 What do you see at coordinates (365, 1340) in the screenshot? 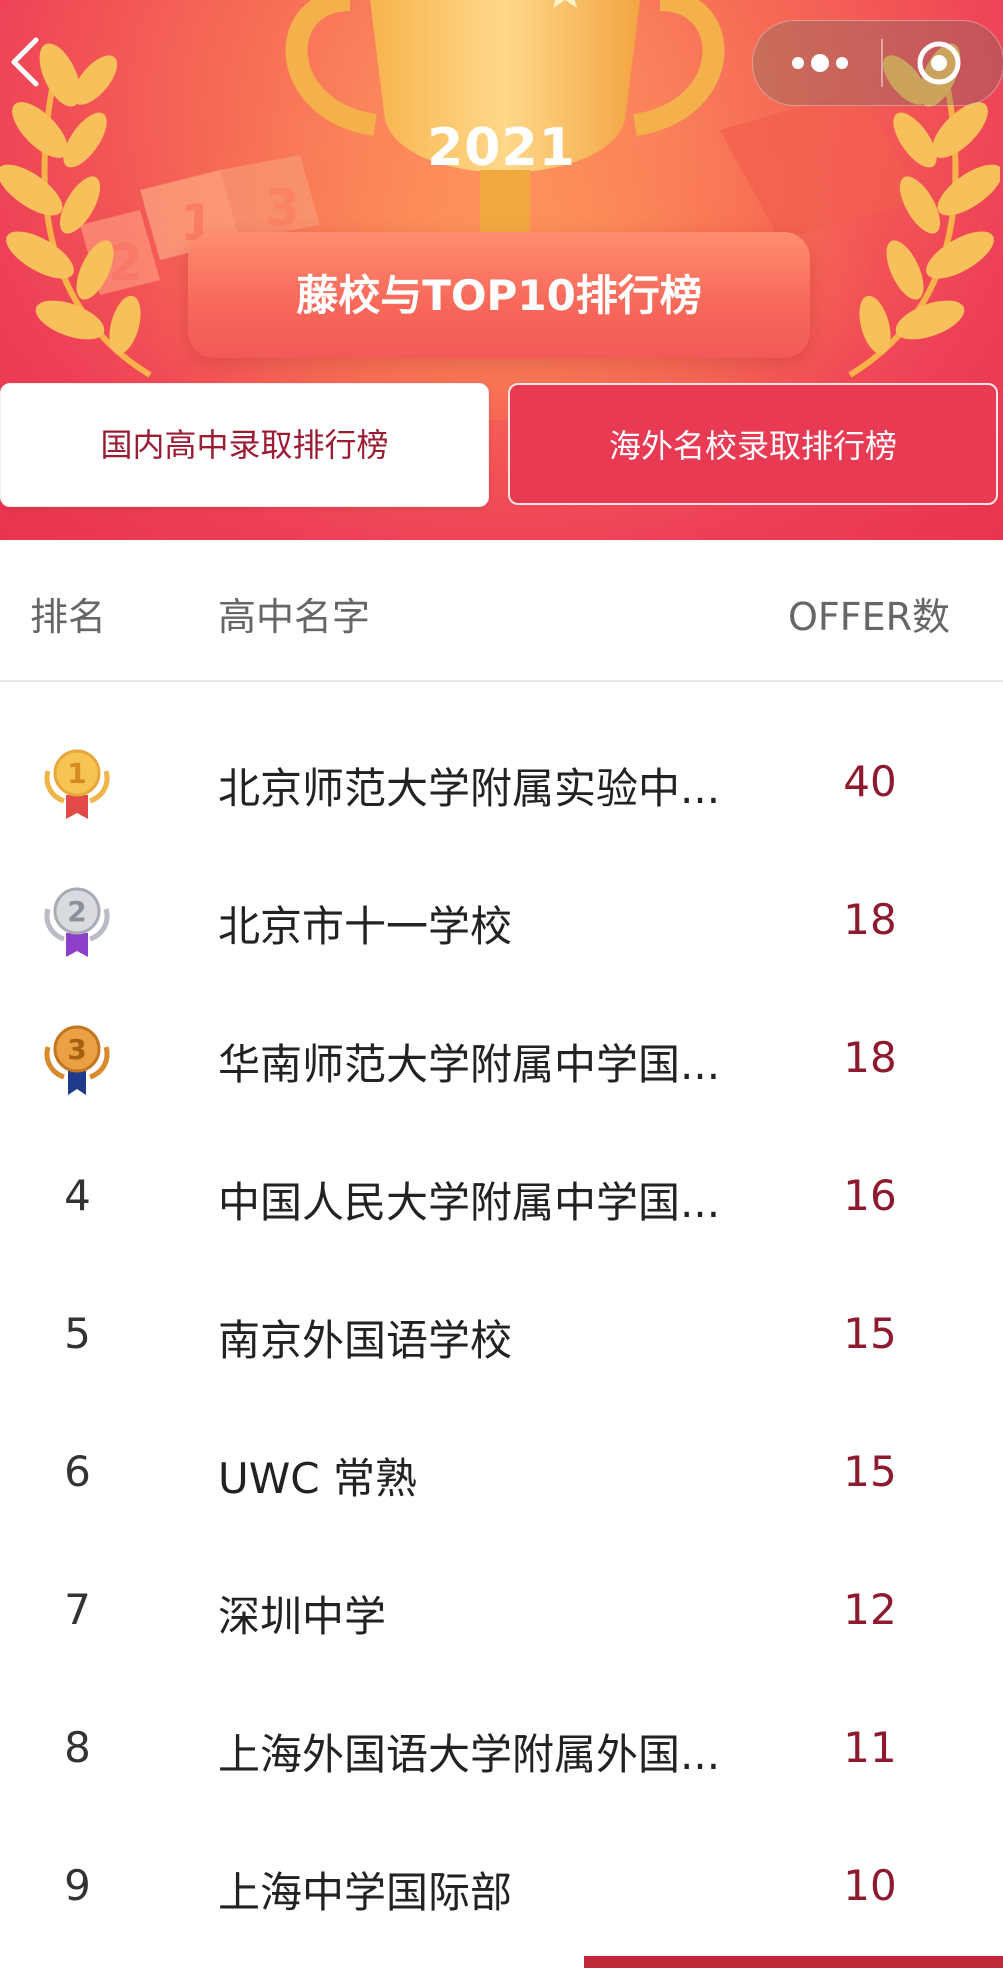
I see `school-name: 南京外国语学校` at bounding box center [365, 1340].